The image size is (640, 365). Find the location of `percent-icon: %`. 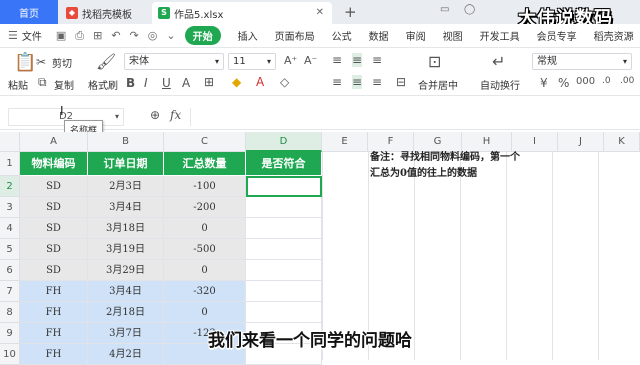

percent-icon: % is located at coordinates (563, 83).